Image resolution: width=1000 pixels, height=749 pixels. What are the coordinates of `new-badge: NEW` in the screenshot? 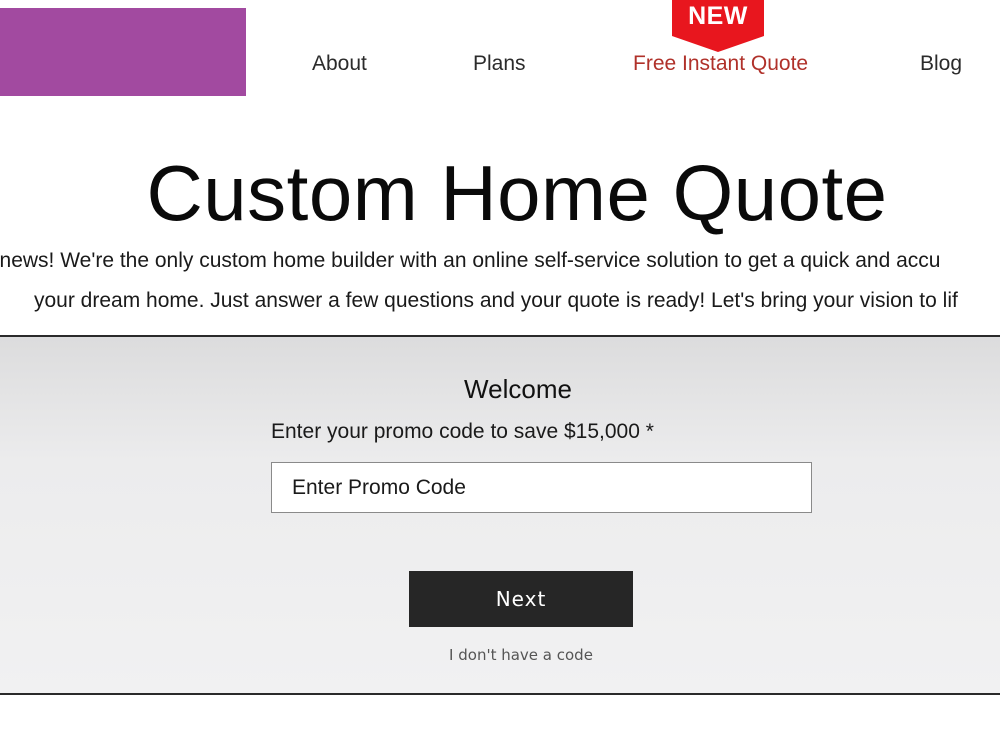 It's located at (718, 26).